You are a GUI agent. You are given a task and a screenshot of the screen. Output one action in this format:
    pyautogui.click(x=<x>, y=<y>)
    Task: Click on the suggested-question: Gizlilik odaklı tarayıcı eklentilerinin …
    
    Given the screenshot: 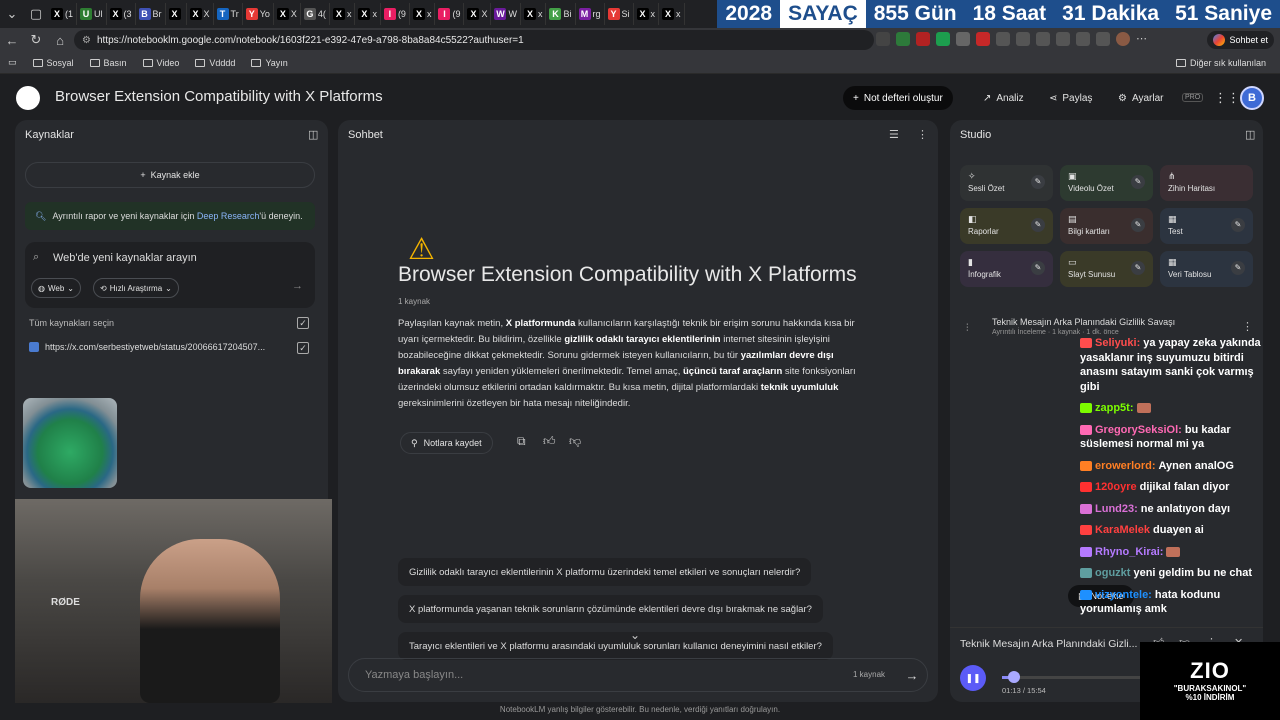 What is the action you would take?
    pyautogui.click(x=605, y=572)
    